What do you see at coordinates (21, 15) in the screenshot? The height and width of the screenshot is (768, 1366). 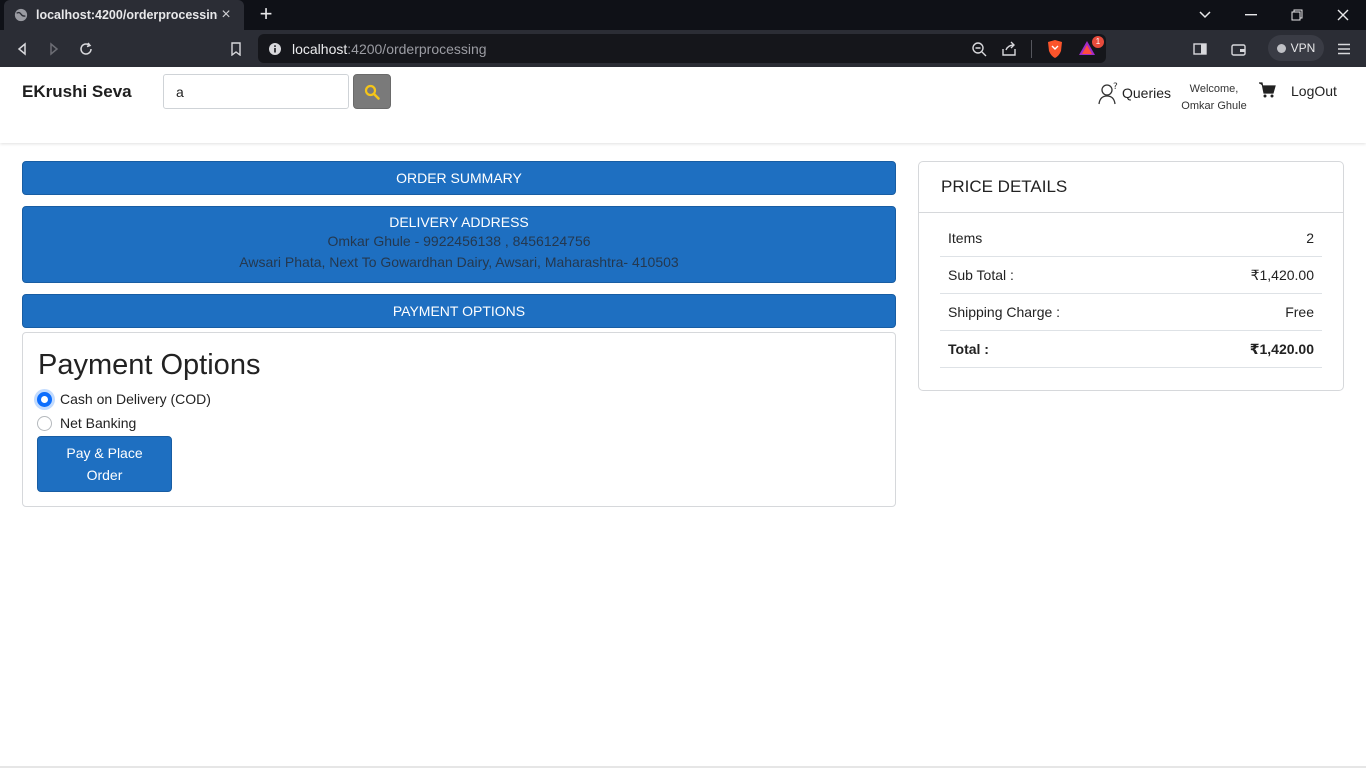 I see `globe-icon` at bounding box center [21, 15].